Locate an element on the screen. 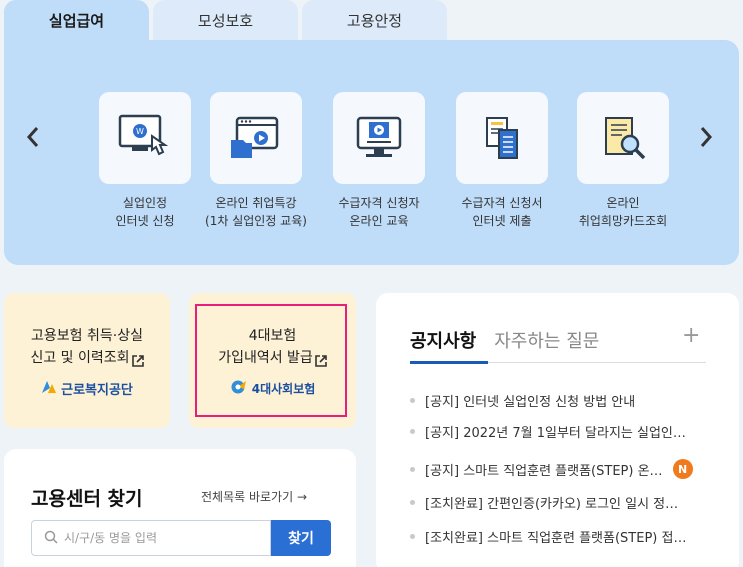  tab-unemployment-benefit: 실업급여 is located at coordinates (76, 20).